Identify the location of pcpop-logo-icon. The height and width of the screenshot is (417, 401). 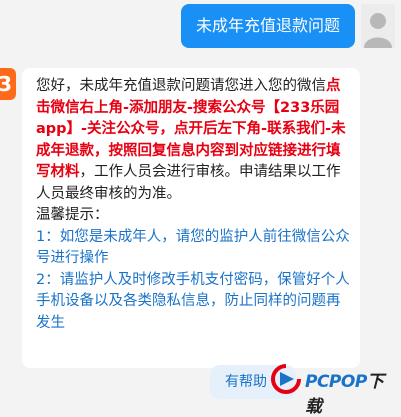
(286, 379).